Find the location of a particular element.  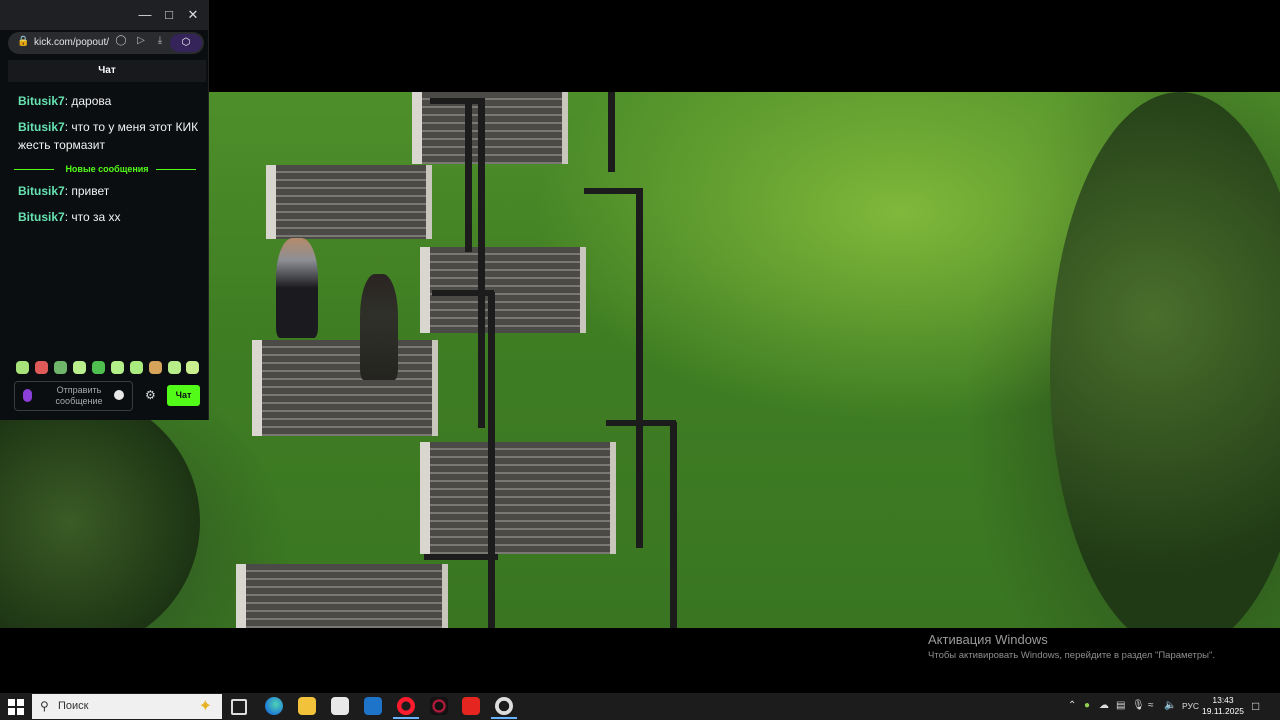

language-indicator: РУС is located at coordinates (1190, 706).